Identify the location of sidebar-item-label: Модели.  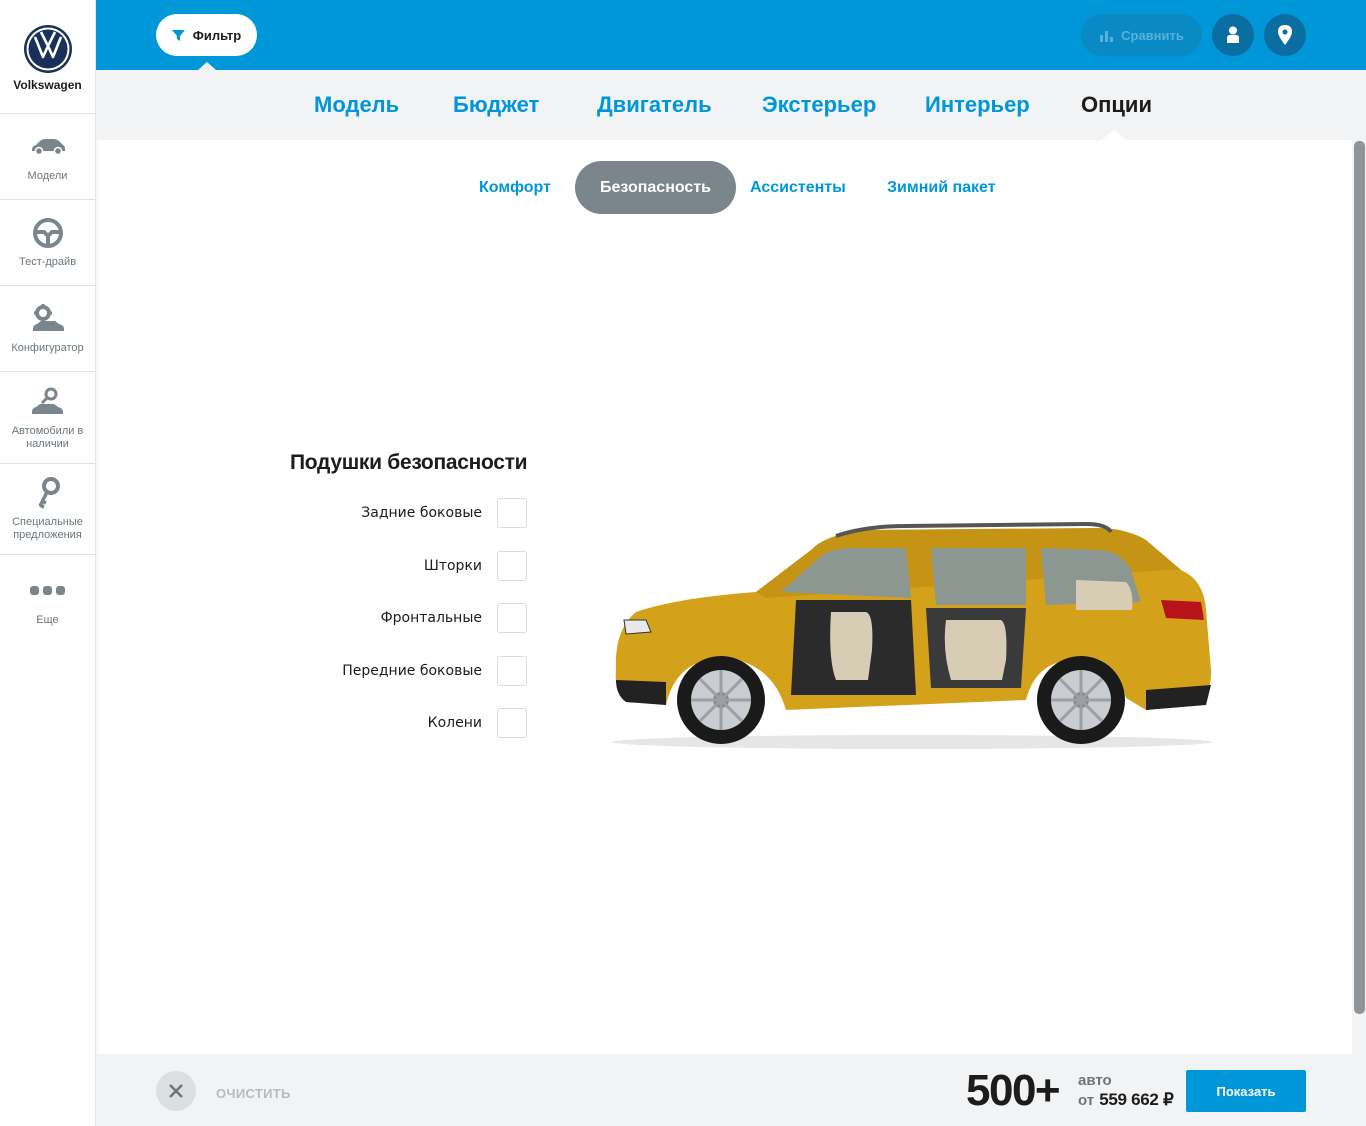
(47, 176).